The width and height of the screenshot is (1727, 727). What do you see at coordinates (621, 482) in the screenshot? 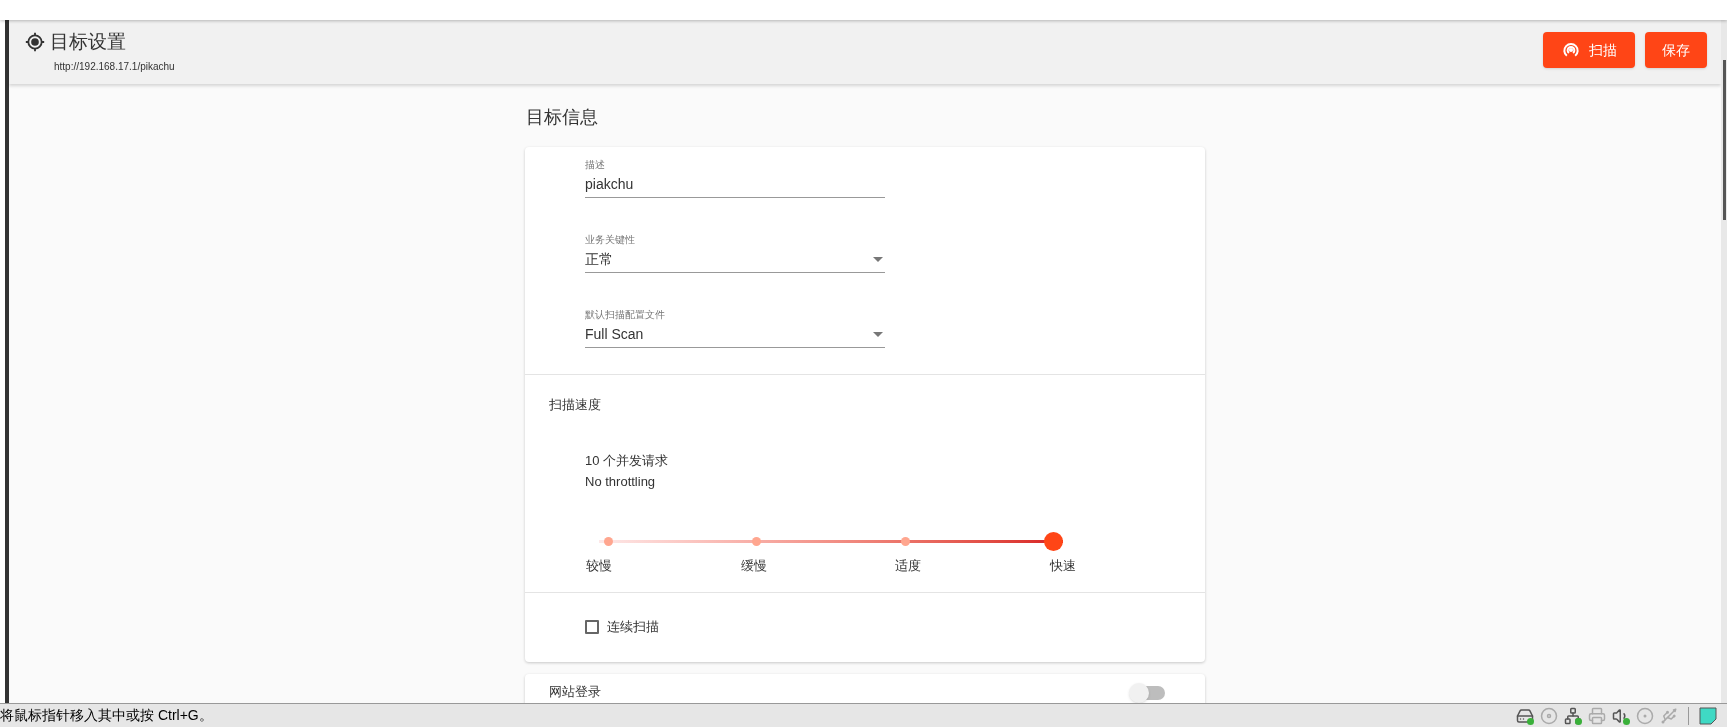
I see `throttling-text: No throttling` at bounding box center [621, 482].